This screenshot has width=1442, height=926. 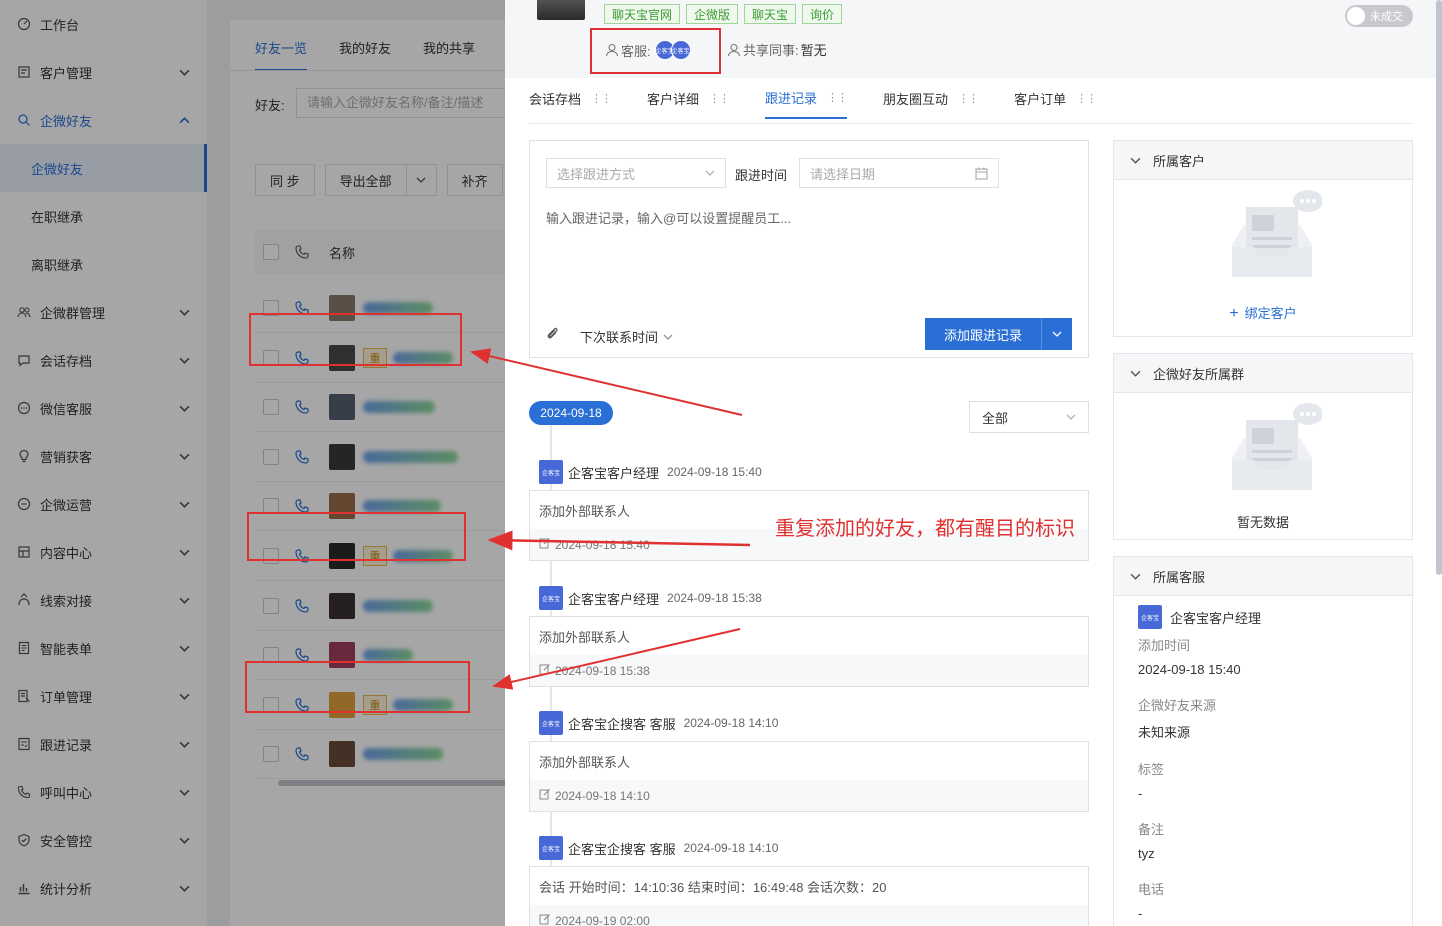 I want to click on select-all-checkbox, so click(x=271, y=252).